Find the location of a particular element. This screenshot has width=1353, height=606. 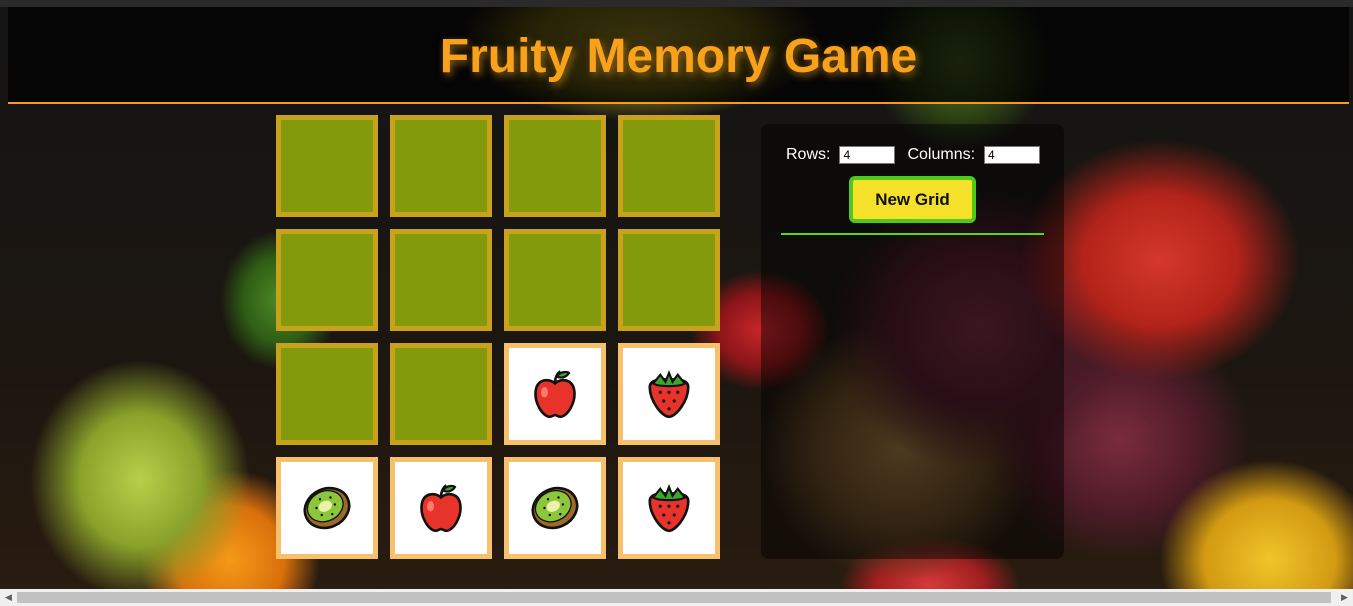

scroll-left-arrow-icon: ◀ is located at coordinates (8, 597).